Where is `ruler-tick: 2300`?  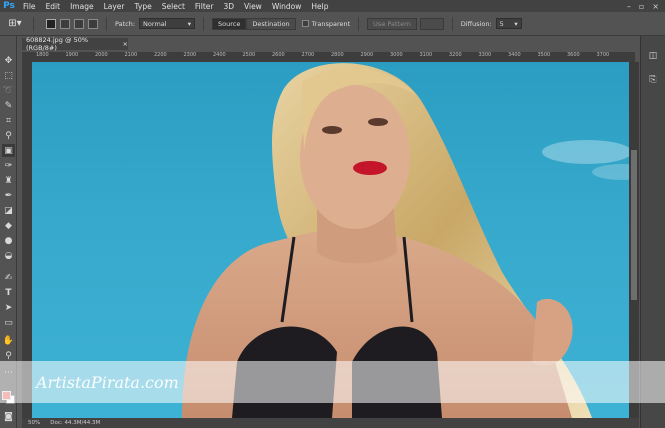 ruler-tick: 2300 is located at coordinates (190, 55).